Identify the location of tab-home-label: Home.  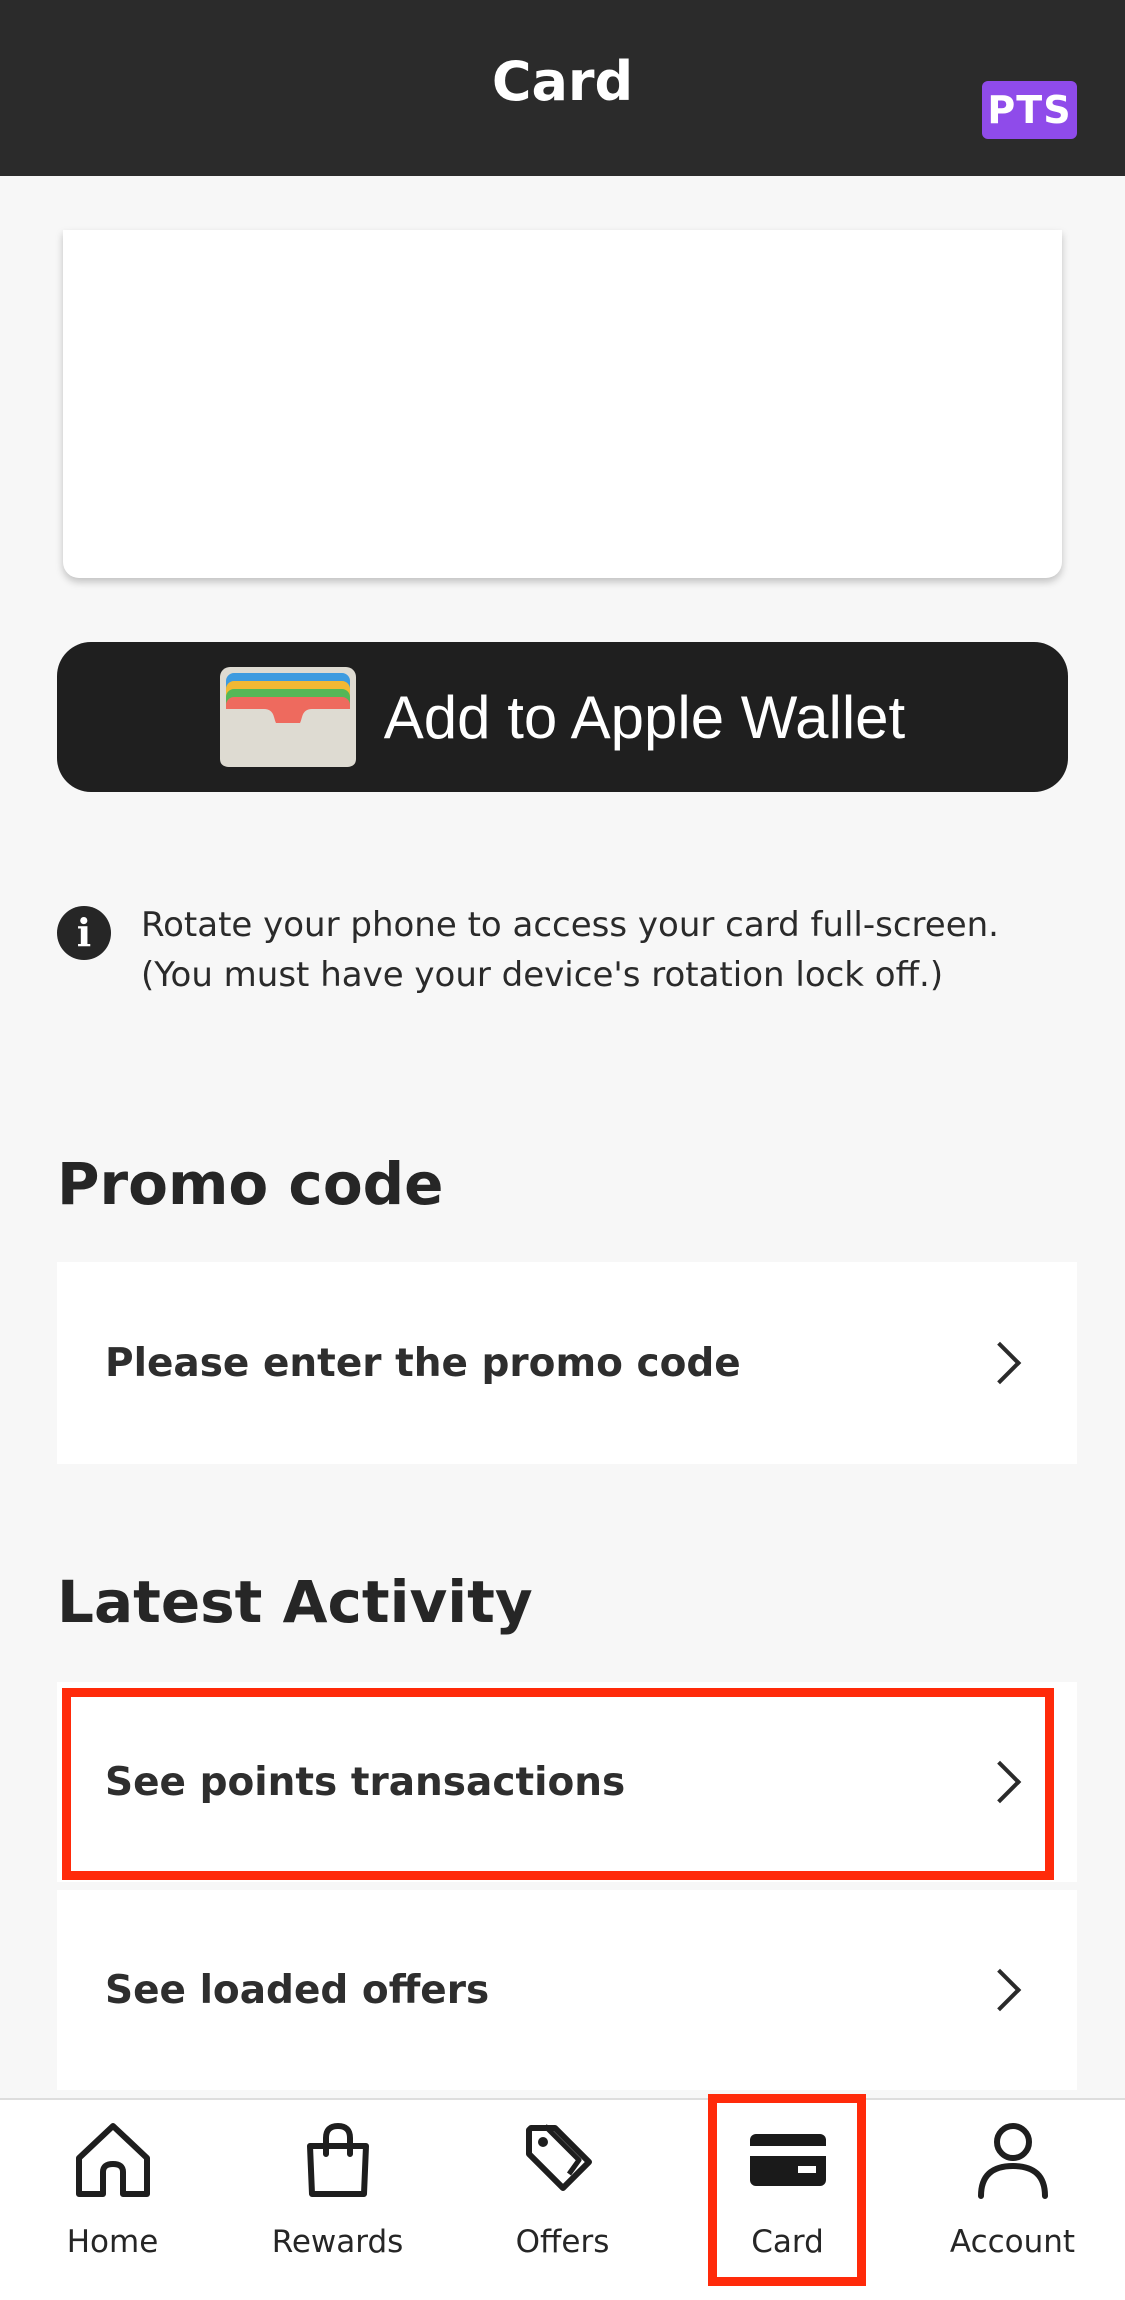
(112, 2242).